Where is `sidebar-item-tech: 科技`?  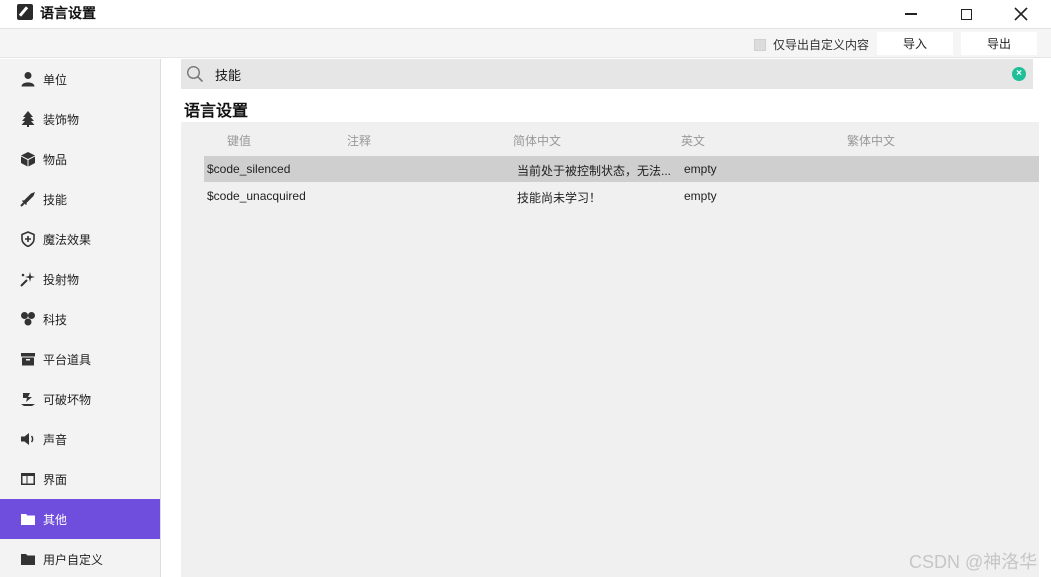 sidebar-item-tech: 科技 is located at coordinates (80, 319).